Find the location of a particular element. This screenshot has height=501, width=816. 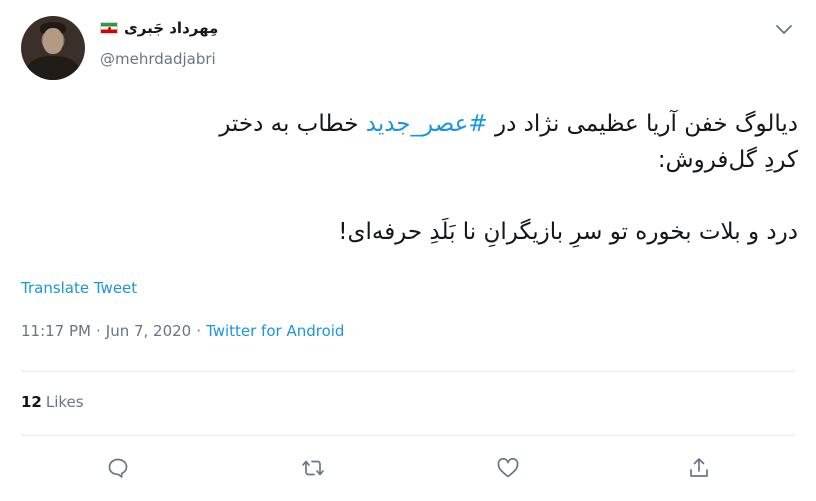

author-display-name: مِهرداد جَبری is located at coordinates (171, 28).